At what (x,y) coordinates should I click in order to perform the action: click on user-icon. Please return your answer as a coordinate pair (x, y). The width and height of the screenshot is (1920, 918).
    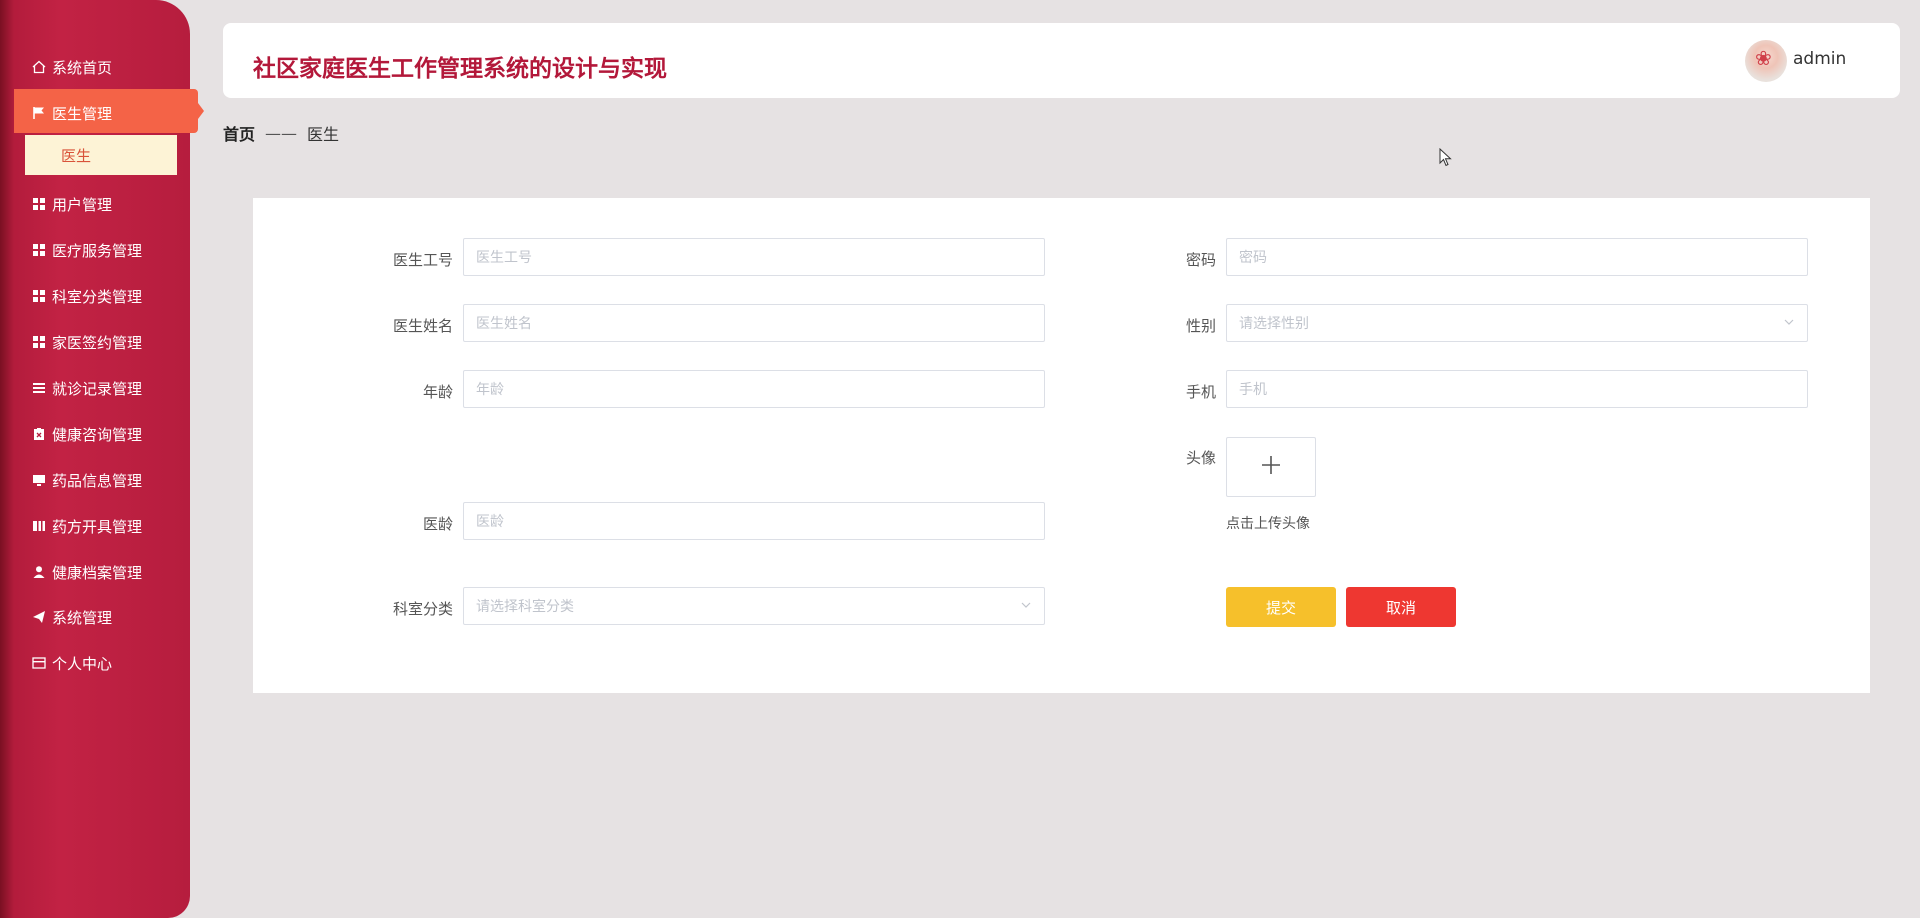
    Looking at the image, I should click on (39, 572).